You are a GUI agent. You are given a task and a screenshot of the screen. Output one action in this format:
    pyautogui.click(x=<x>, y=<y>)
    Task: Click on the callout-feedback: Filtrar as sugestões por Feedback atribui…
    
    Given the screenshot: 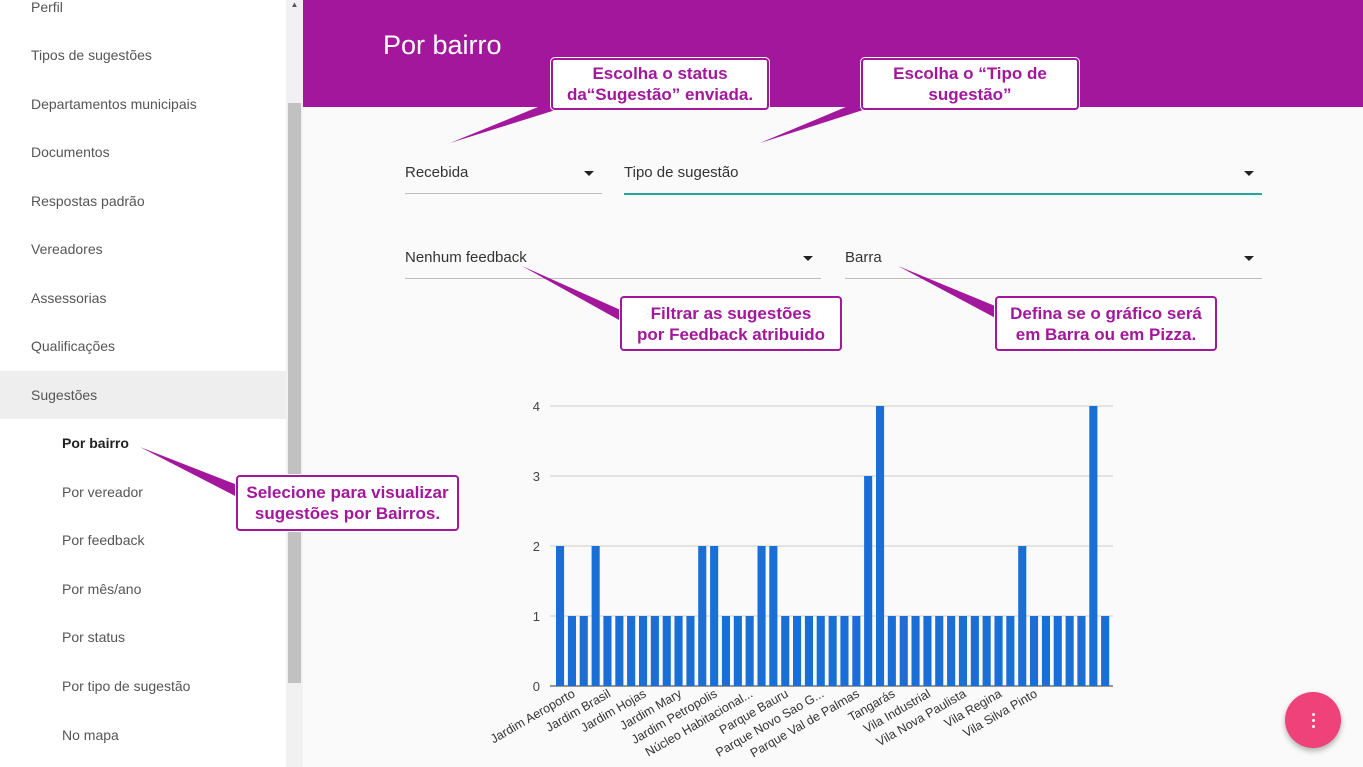 What is the action you would take?
    pyautogui.click(x=731, y=323)
    